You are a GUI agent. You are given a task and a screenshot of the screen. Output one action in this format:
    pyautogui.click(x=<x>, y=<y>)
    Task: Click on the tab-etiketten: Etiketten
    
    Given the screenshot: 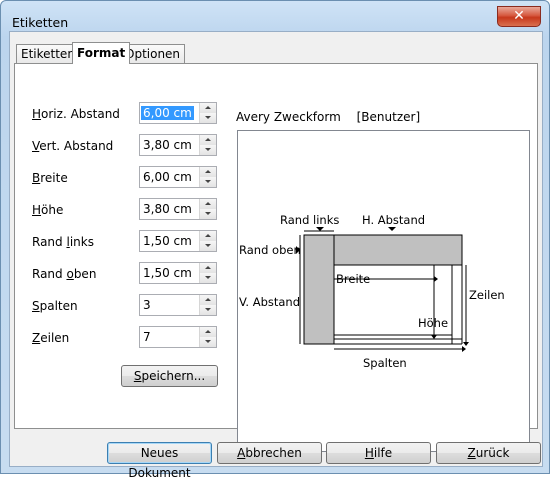 What is the action you would take?
    pyautogui.click(x=48, y=53)
    